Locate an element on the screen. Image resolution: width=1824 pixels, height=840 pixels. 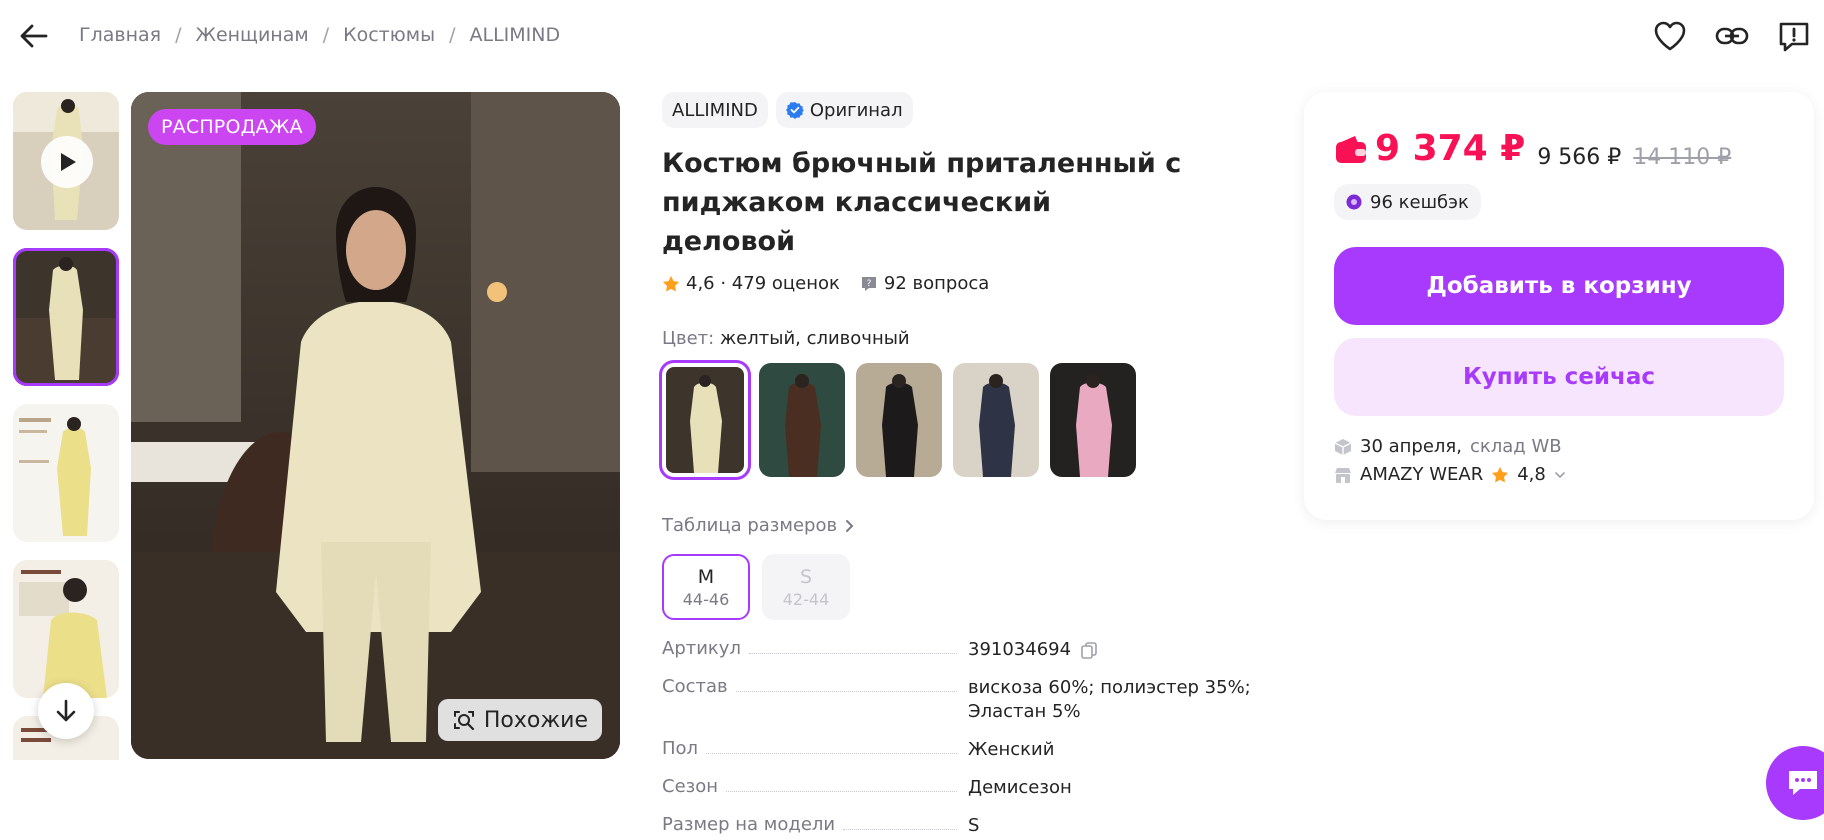
size-table-link: Таблица размеров is located at coordinates (962, 525).